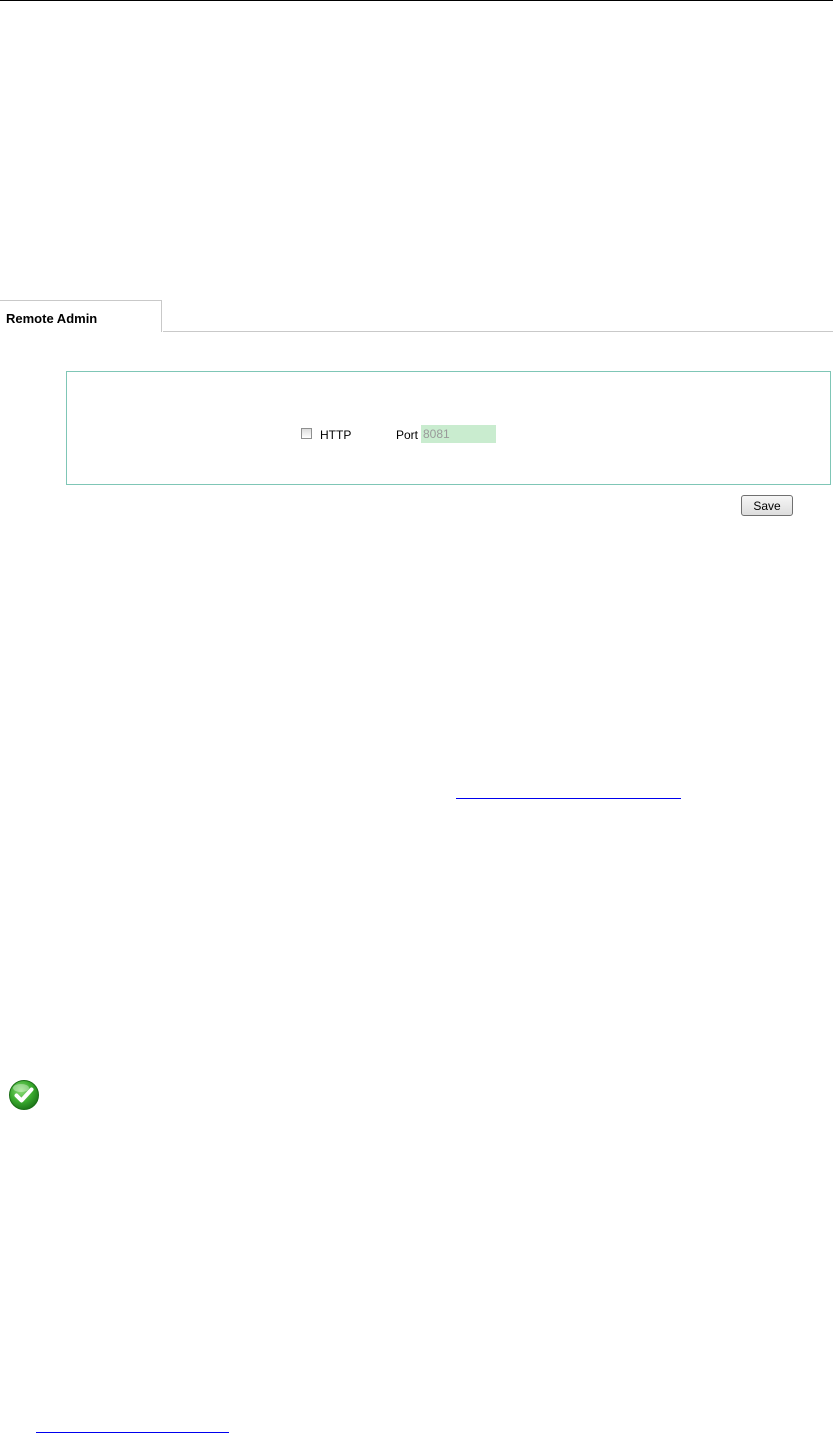 The image size is (833, 1442). Describe the element at coordinates (458, 434) in the screenshot. I see `port-input` at that location.